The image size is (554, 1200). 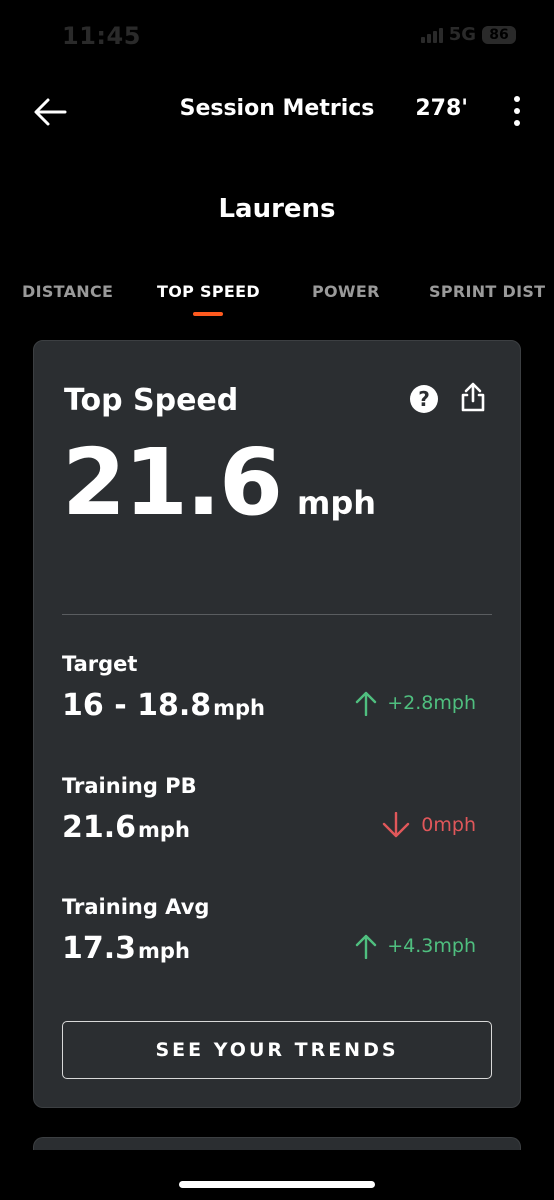 I want to click on metric-delta: +2.8mph, so click(x=415, y=703).